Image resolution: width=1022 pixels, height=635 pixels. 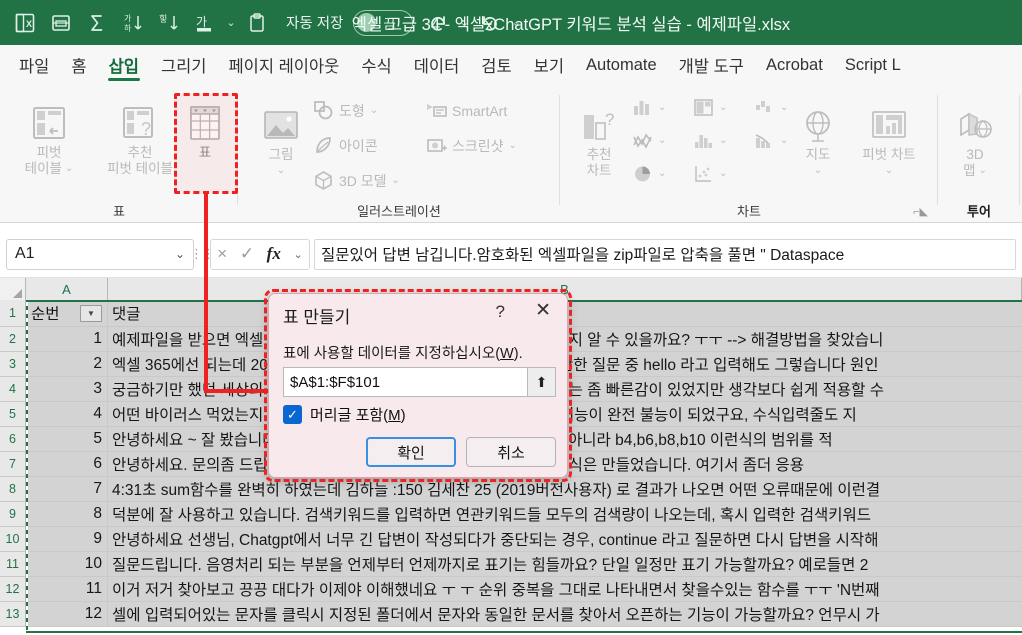 What do you see at coordinates (345, 145) in the screenshot?
I see `icons-button: 아이콘` at bounding box center [345, 145].